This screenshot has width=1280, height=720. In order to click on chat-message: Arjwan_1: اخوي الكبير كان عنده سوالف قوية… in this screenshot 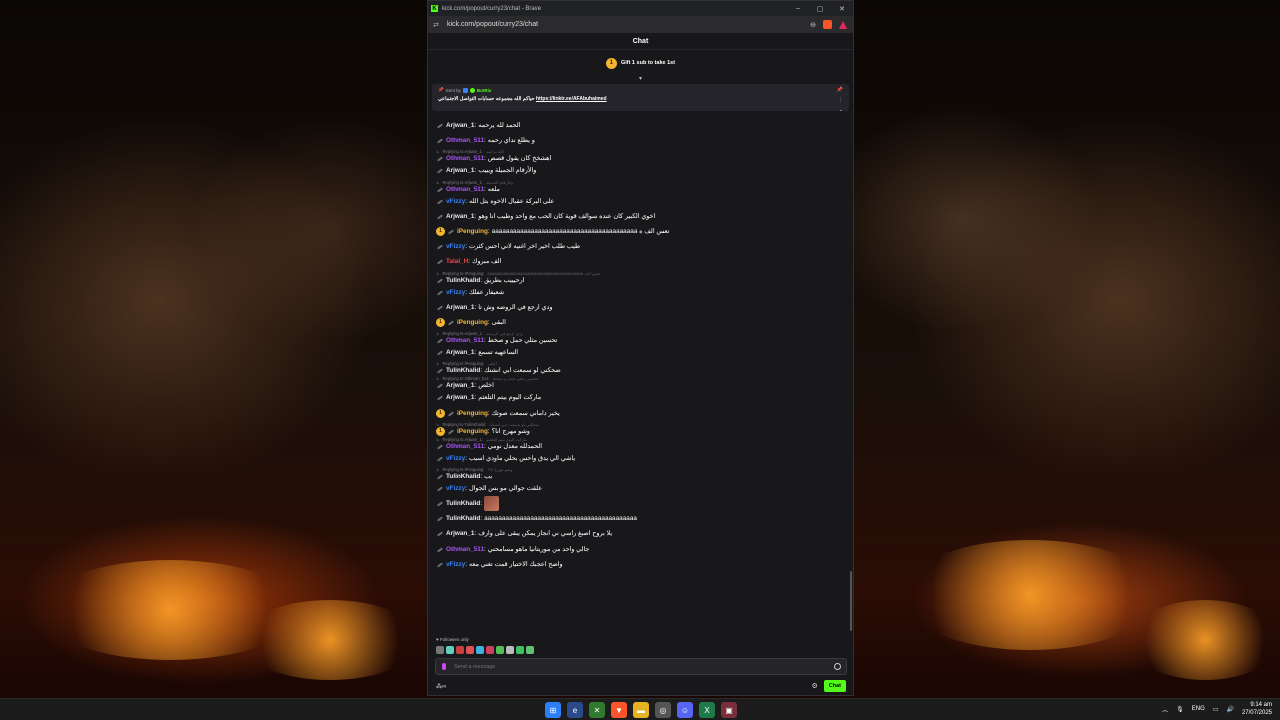, I will do `click(644, 216)`.